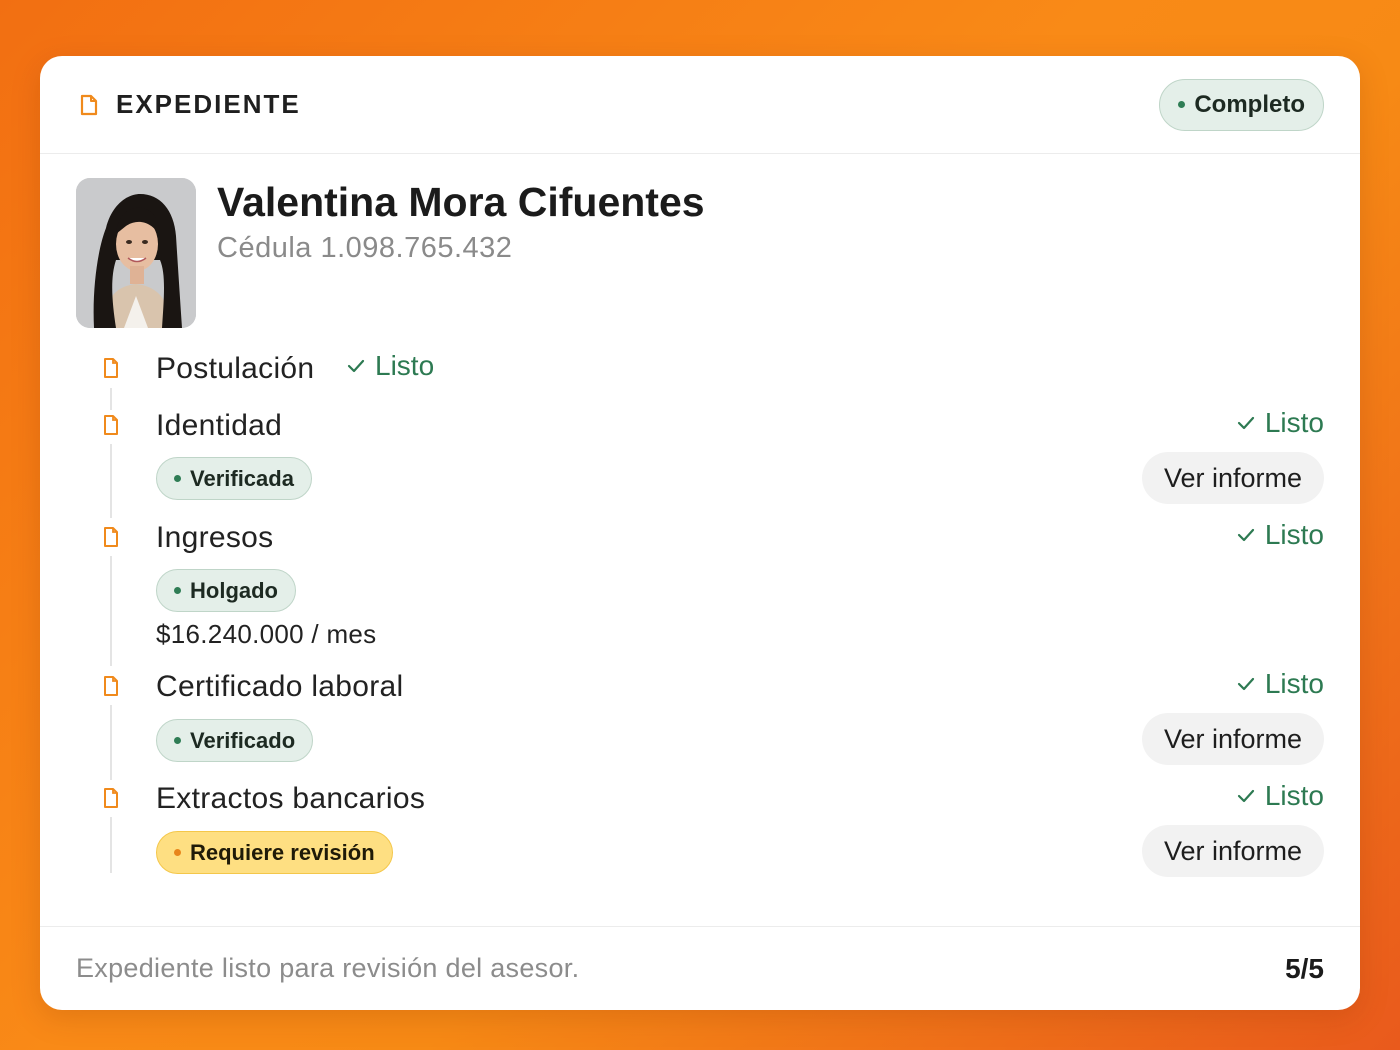 This screenshot has width=1400, height=1050. I want to click on item-title-identidad: Identidad, so click(219, 425).